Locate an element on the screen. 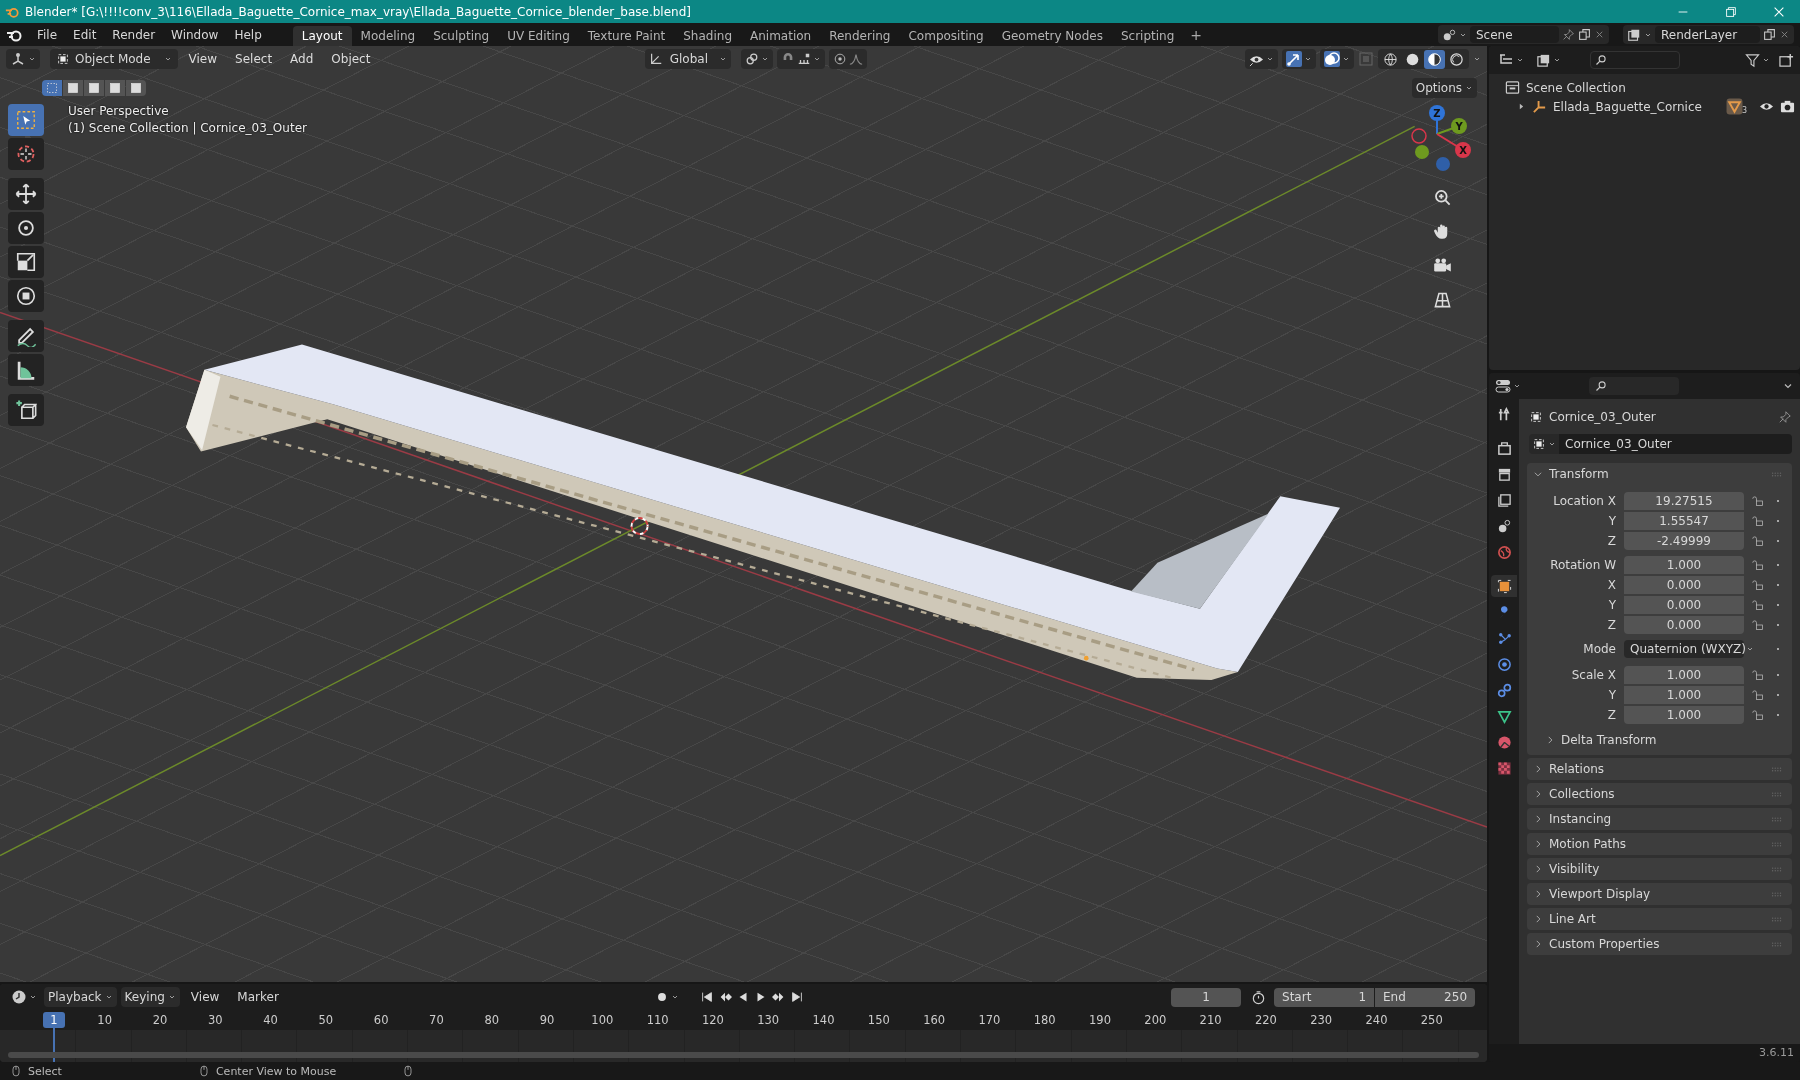 Image resolution: width=1800 pixels, height=1080 pixels. maximize-icon is located at coordinates (1731, 11).